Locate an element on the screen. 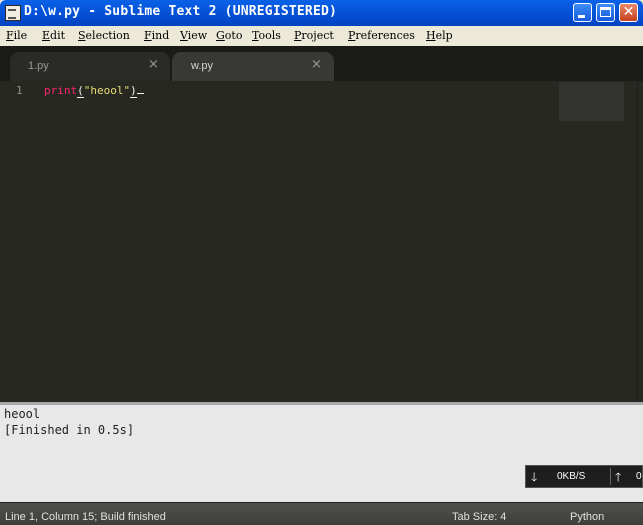 The width and height of the screenshot is (643, 525). menu-find: Find is located at coordinates (156, 35).